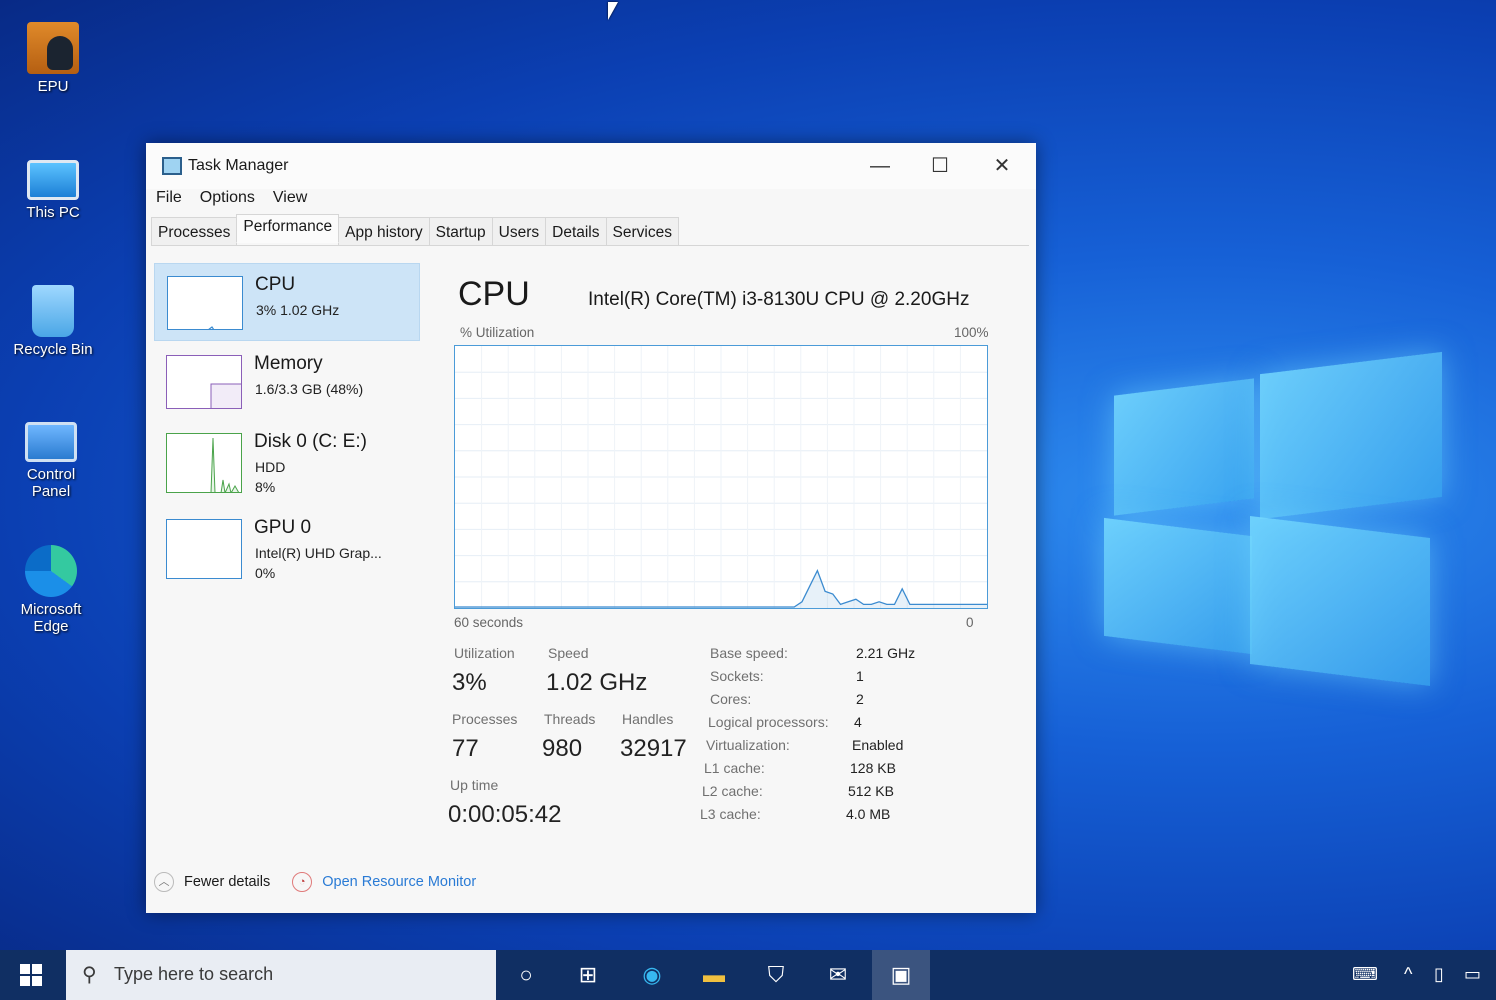  Describe the element at coordinates (53, 180) in the screenshot. I see `computer-icon` at that location.